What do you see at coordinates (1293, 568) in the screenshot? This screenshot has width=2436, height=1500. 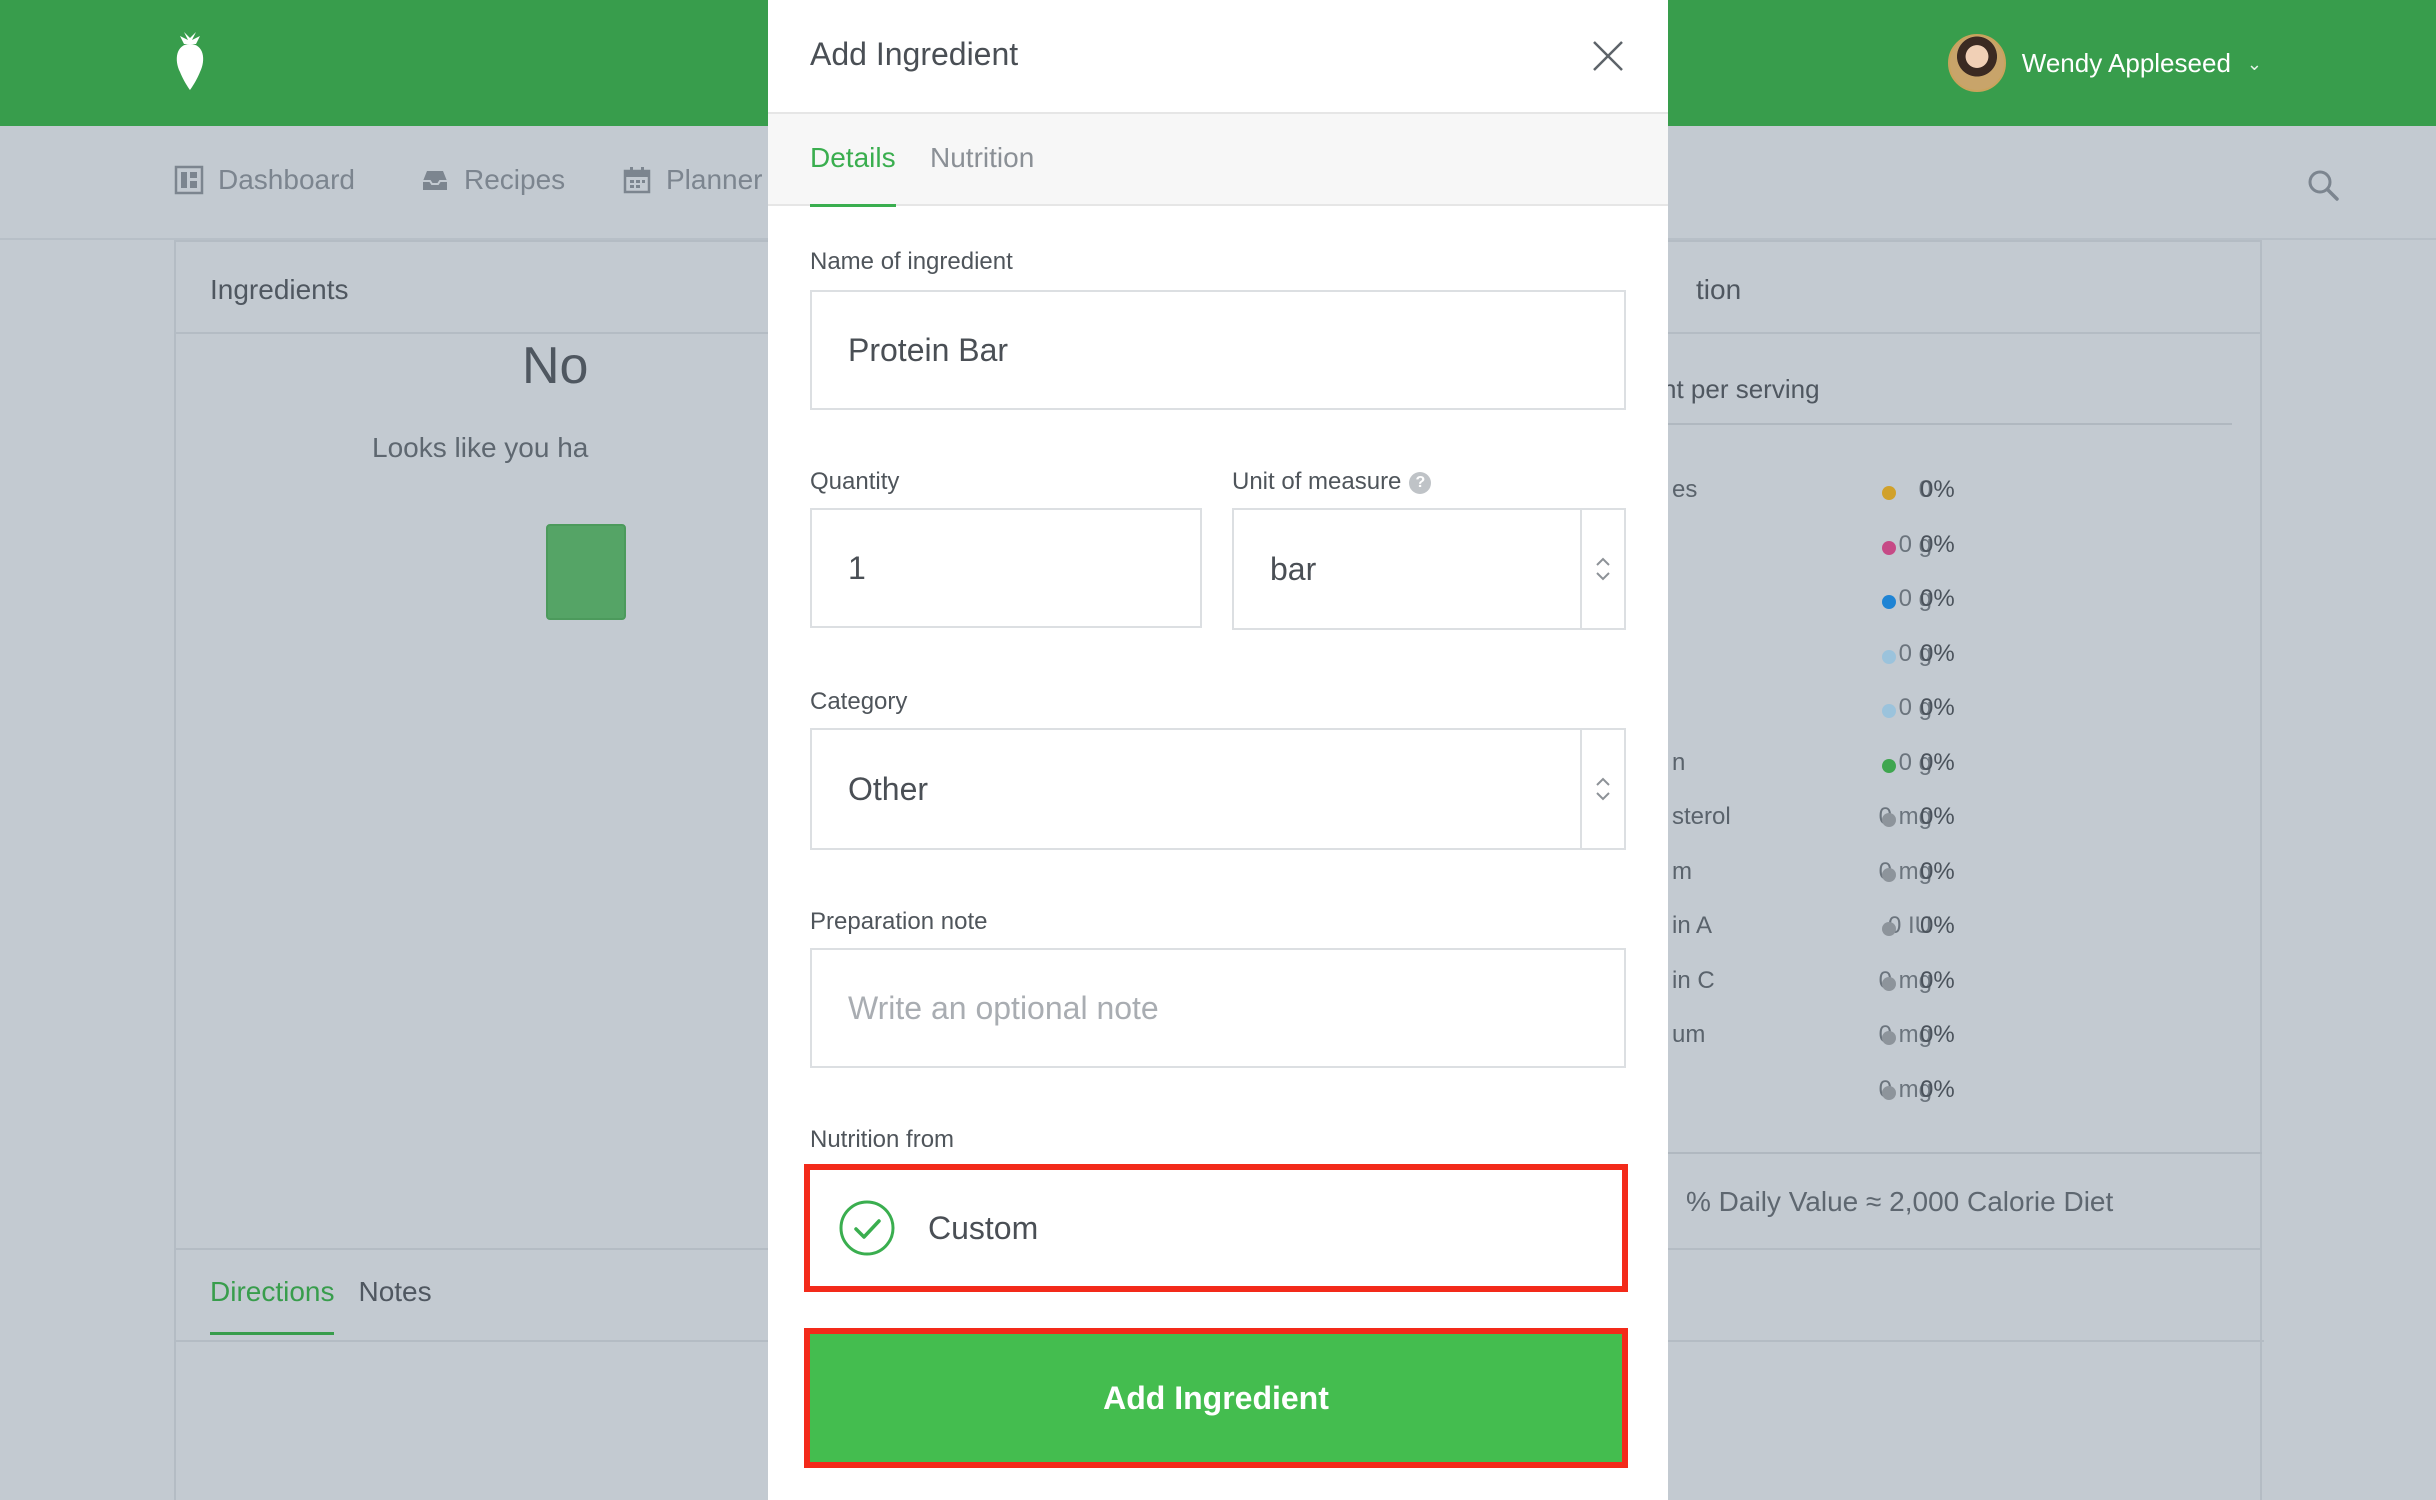 I see `unit-value: bar` at bounding box center [1293, 568].